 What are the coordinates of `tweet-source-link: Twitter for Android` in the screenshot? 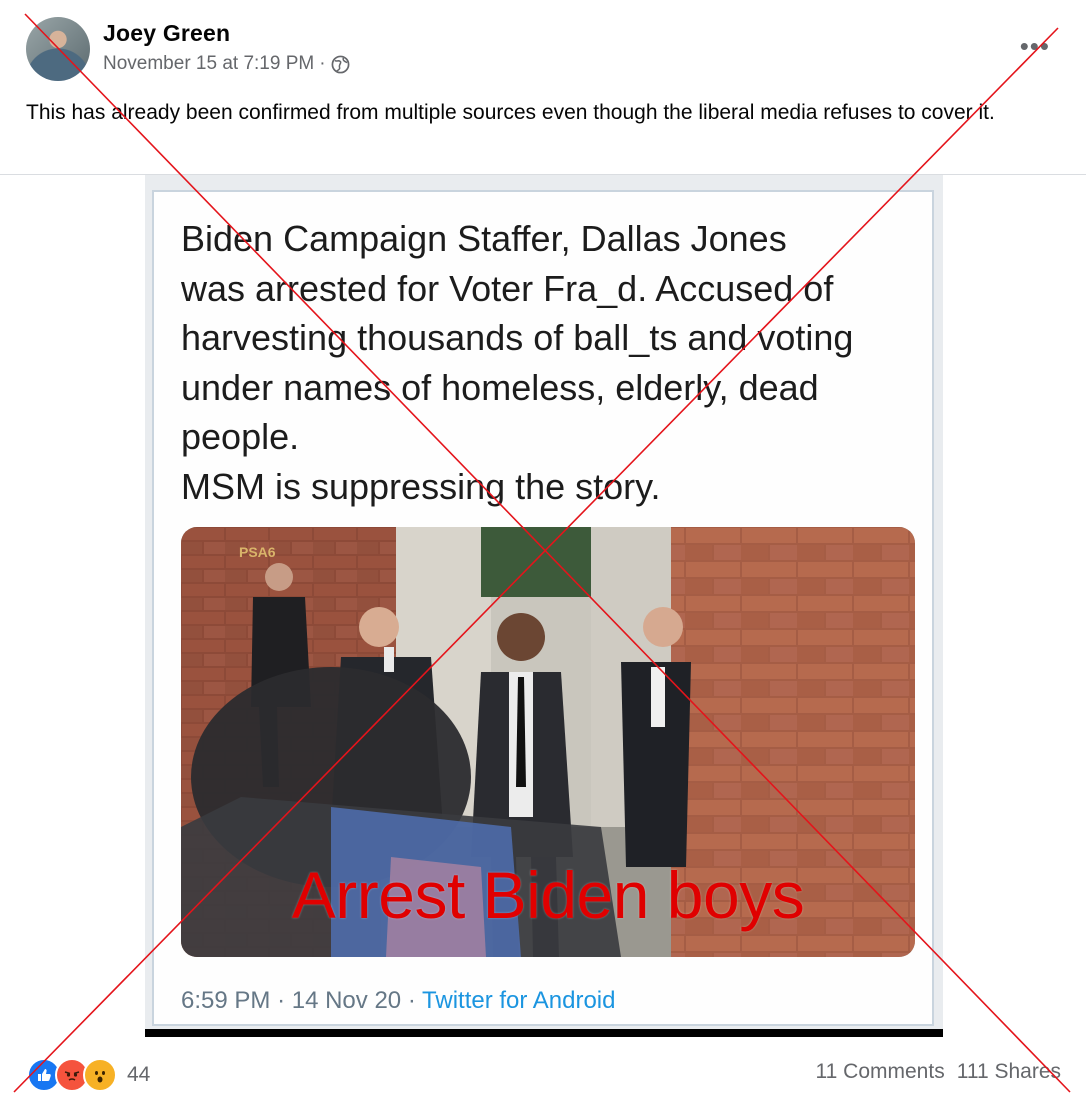 It's located at (518, 1000).